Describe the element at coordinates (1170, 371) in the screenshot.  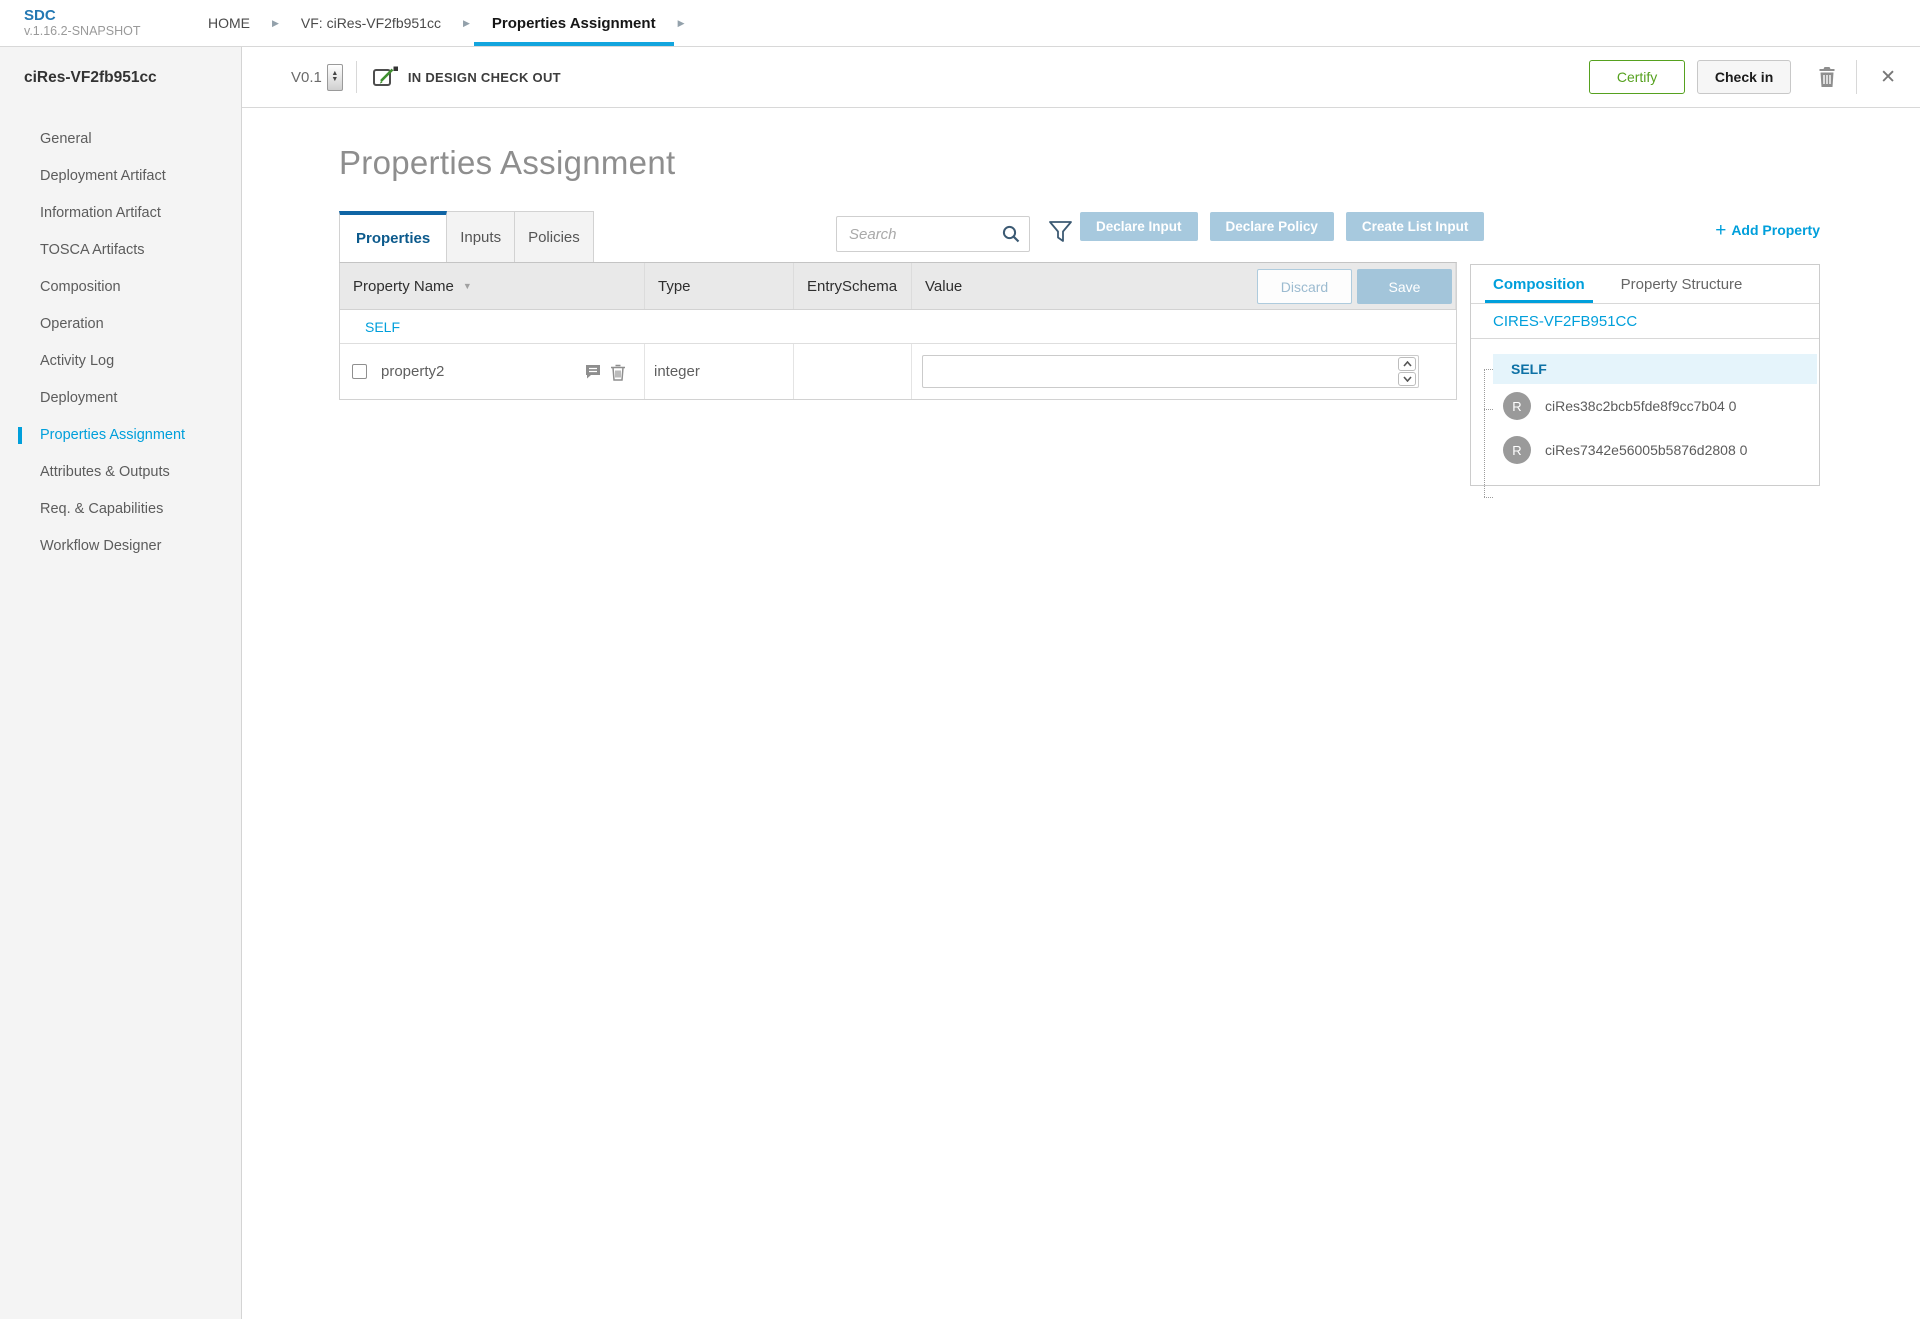
I see `property-value-input` at that location.